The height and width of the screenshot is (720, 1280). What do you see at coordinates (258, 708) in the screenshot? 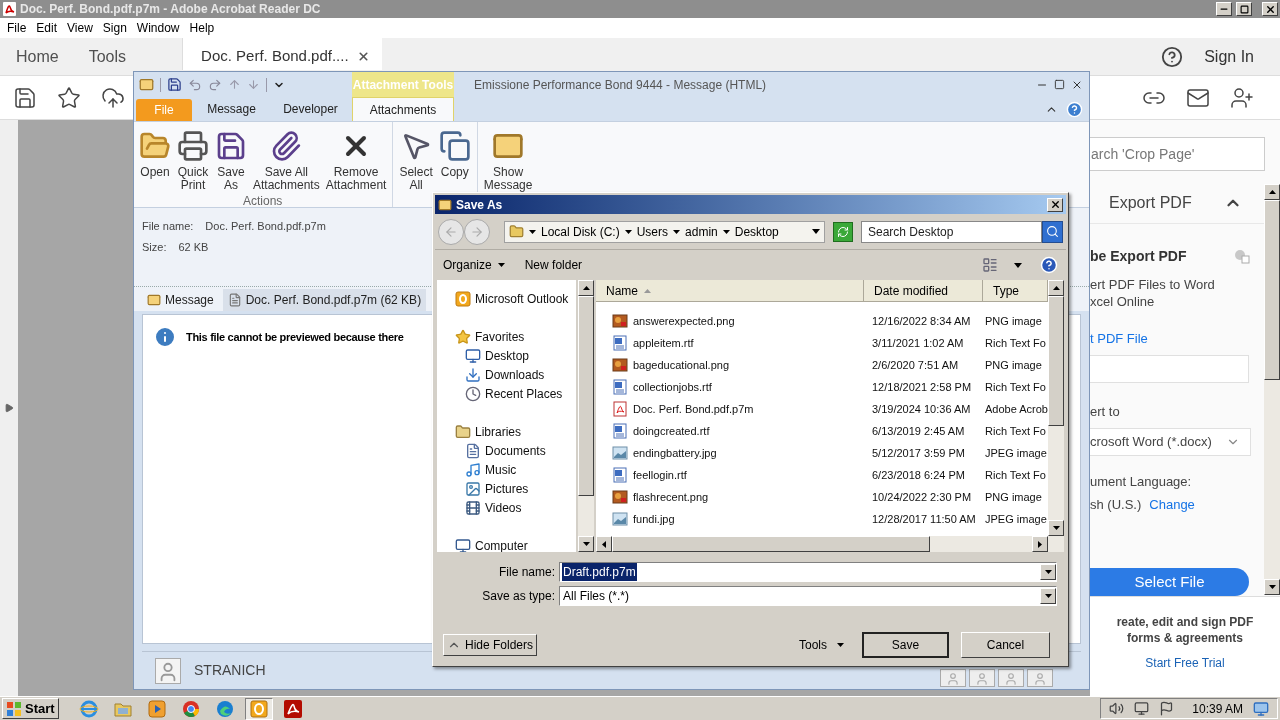
I see `taskbar-button` at bounding box center [258, 708].